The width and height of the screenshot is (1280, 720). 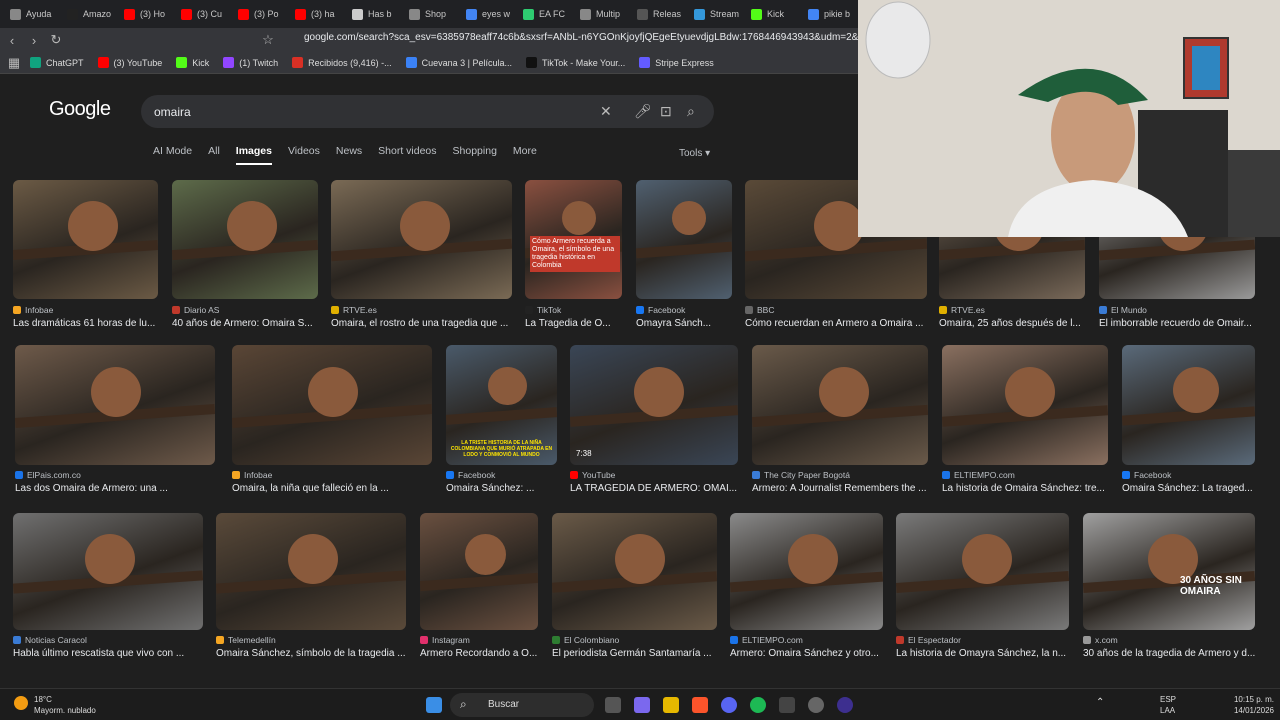 What do you see at coordinates (304, 155) in the screenshot?
I see `filter-tab-videos: Videos` at bounding box center [304, 155].